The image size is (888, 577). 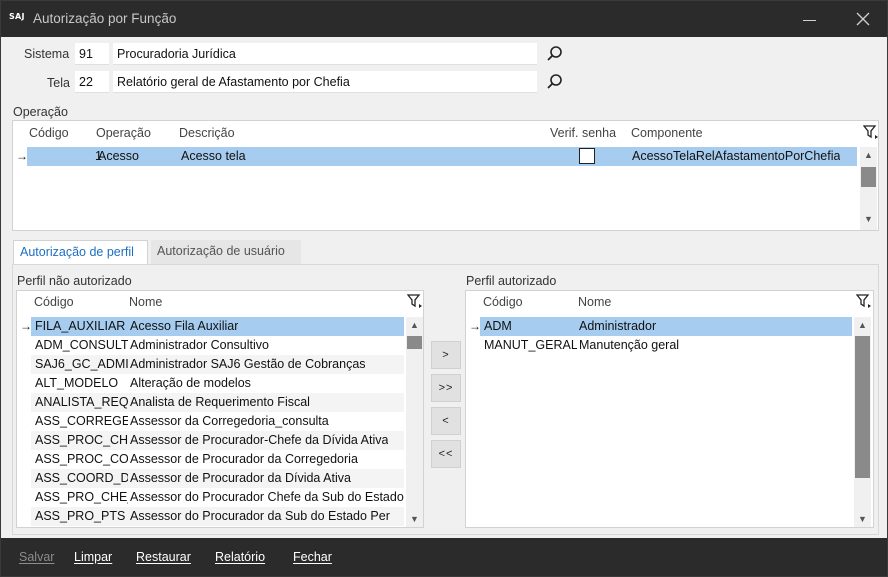 I want to click on sistema-code-field: 91, so click(x=92, y=54).